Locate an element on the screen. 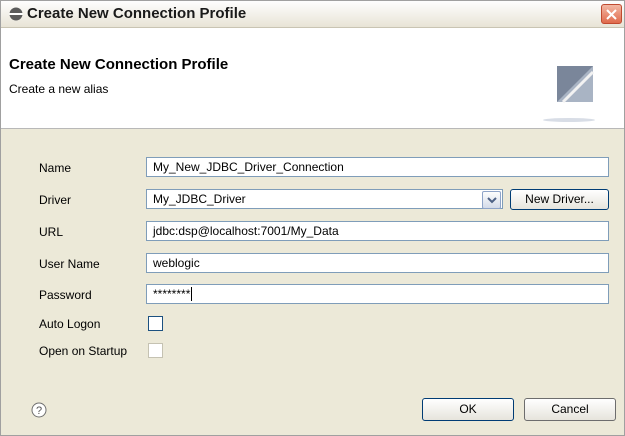  auto-logon-checkbox is located at coordinates (155, 323).